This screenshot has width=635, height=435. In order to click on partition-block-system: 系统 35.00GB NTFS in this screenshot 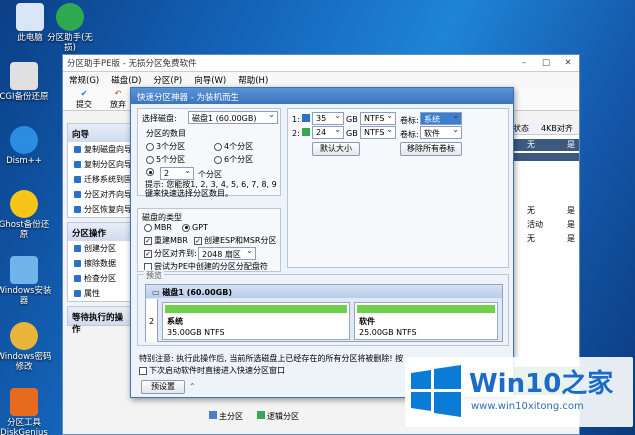, I will do `click(256, 321)`.